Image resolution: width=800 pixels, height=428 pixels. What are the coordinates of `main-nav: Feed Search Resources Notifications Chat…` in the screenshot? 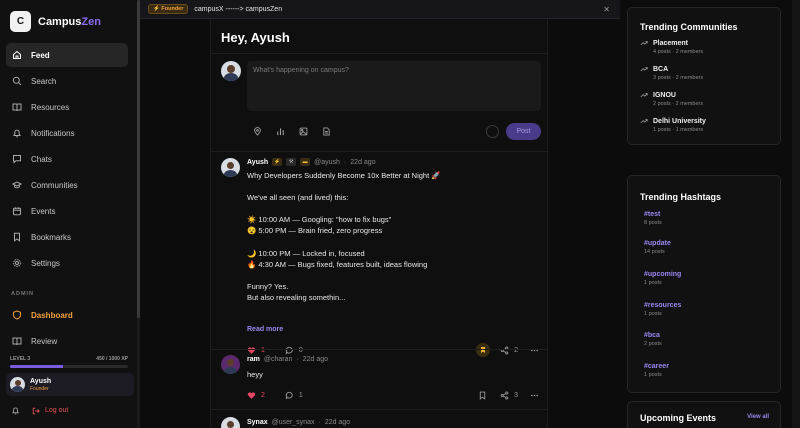 It's located at (67, 160).